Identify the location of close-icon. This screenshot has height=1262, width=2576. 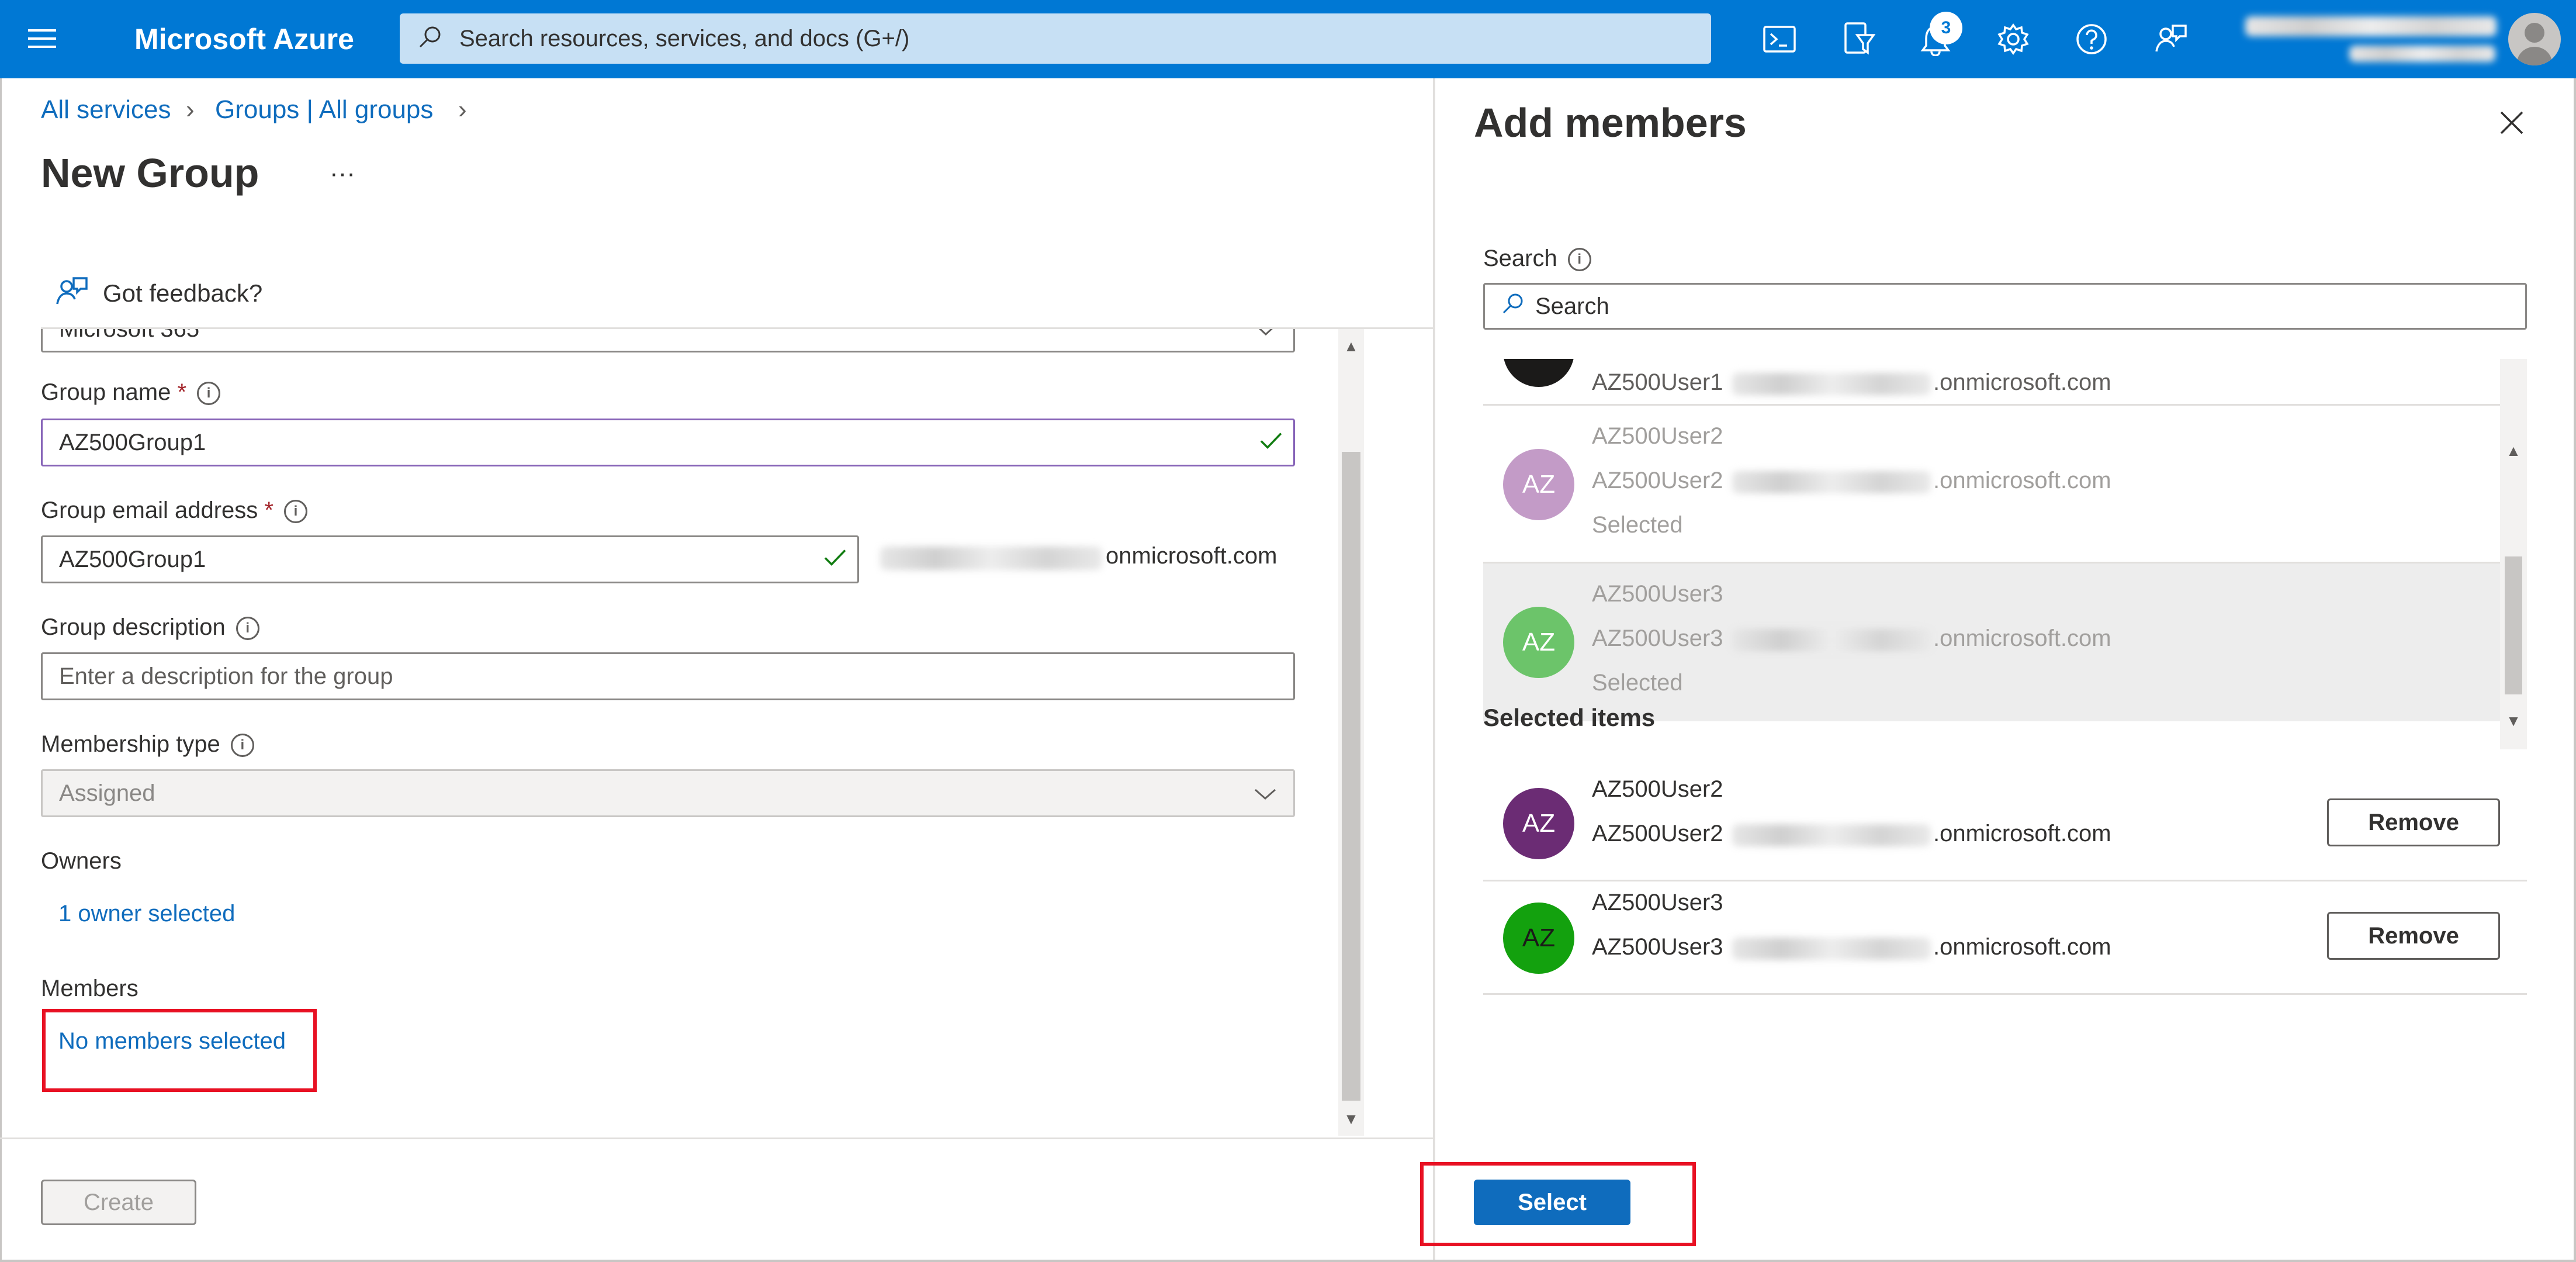
(2512, 125).